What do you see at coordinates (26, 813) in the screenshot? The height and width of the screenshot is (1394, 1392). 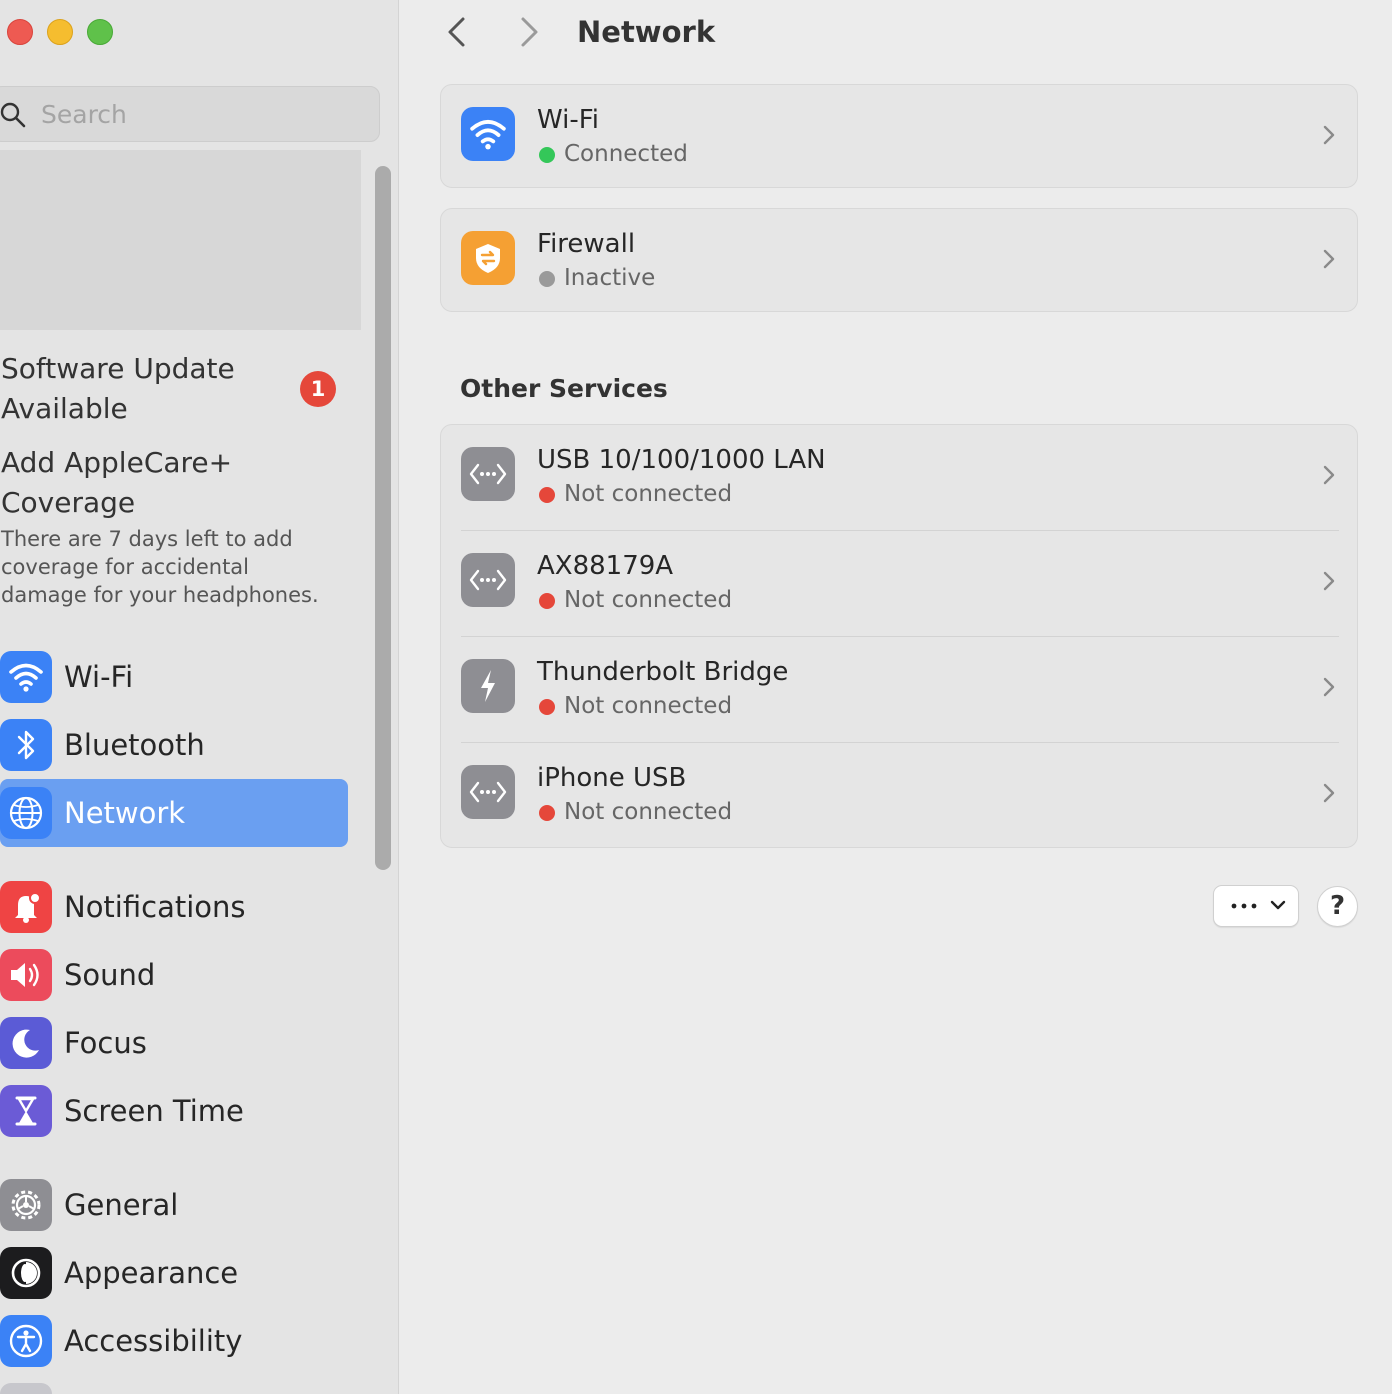 I see `globe-icon` at bounding box center [26, 813].